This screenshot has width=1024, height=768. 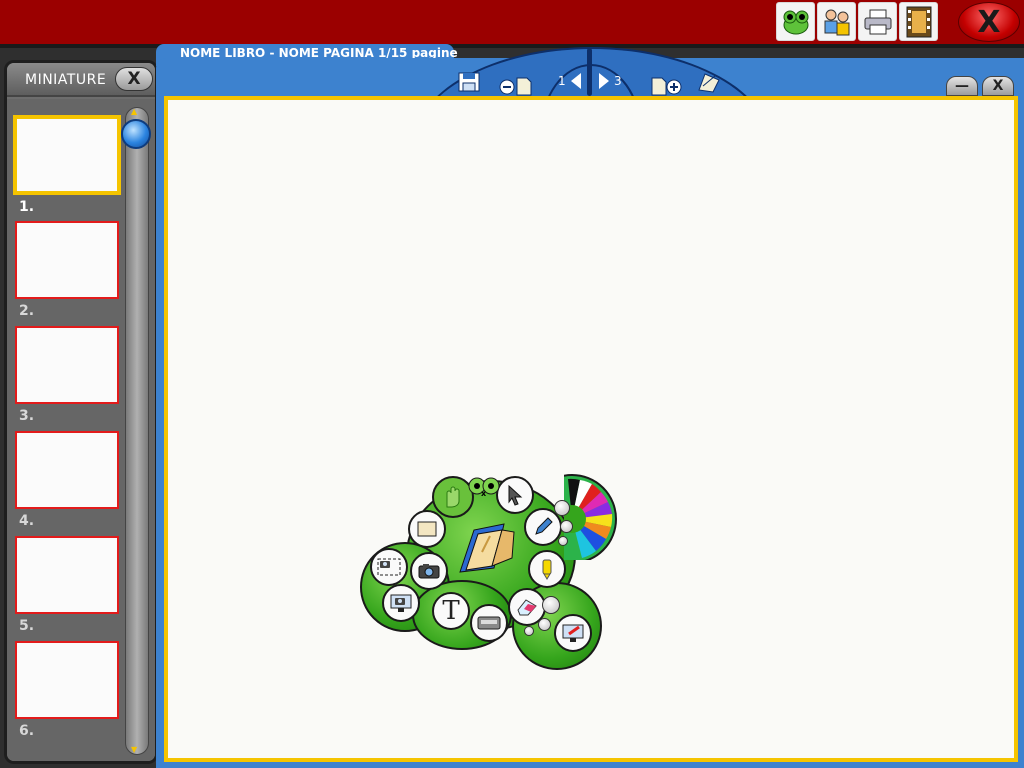 I want to click on thumbnail-number: 2., so click(x=27, y=311).